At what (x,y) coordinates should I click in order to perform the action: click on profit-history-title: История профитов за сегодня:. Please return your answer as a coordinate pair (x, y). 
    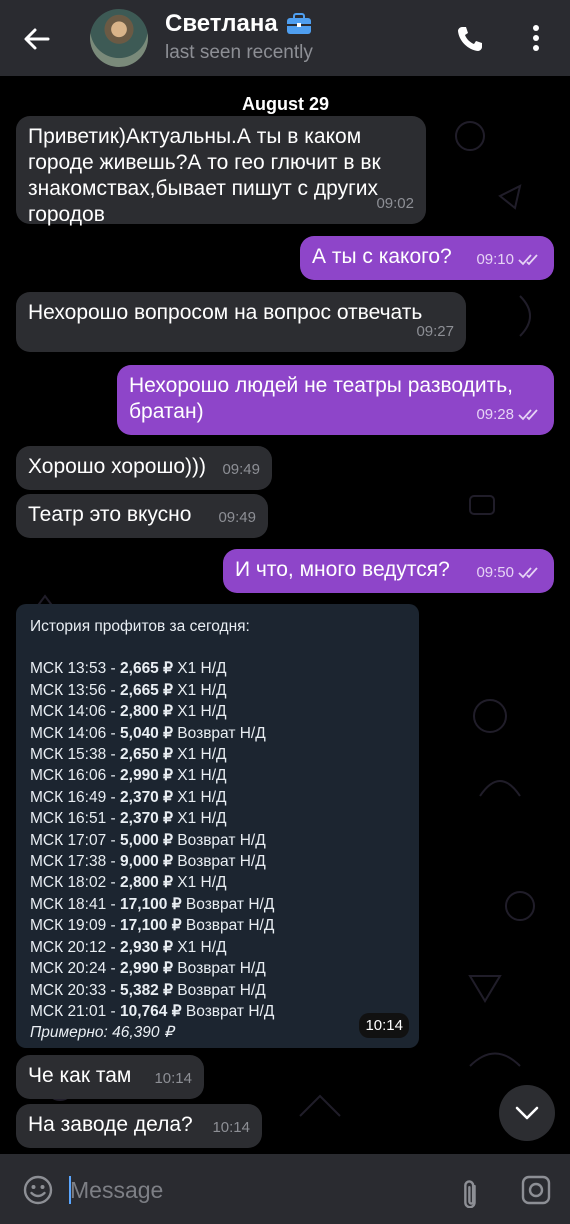
    Looking at the image, I should click on (140, 626).